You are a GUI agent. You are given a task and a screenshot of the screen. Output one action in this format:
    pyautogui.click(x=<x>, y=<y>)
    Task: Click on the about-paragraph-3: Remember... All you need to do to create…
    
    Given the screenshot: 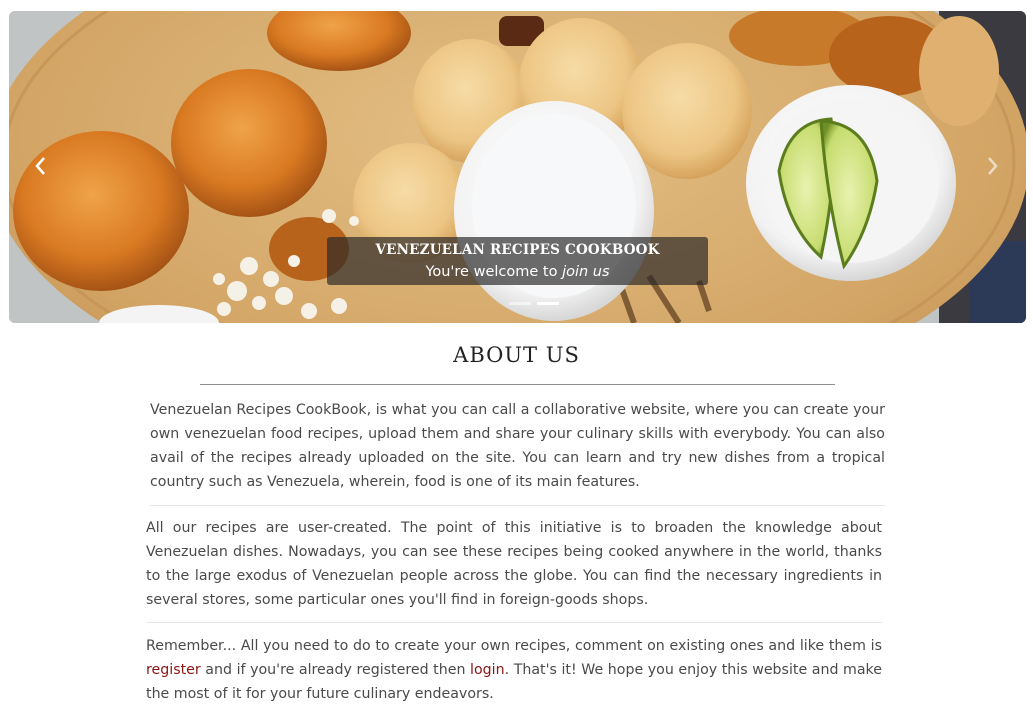 What is the action you would take?
    pyautogui.click(x=514, y=670)
    